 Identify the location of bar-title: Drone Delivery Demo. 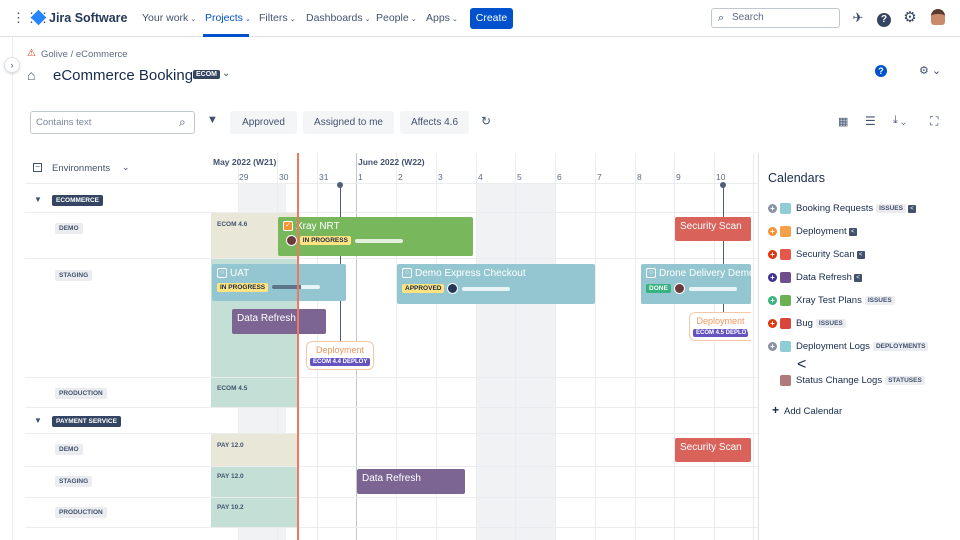
(705, 273).